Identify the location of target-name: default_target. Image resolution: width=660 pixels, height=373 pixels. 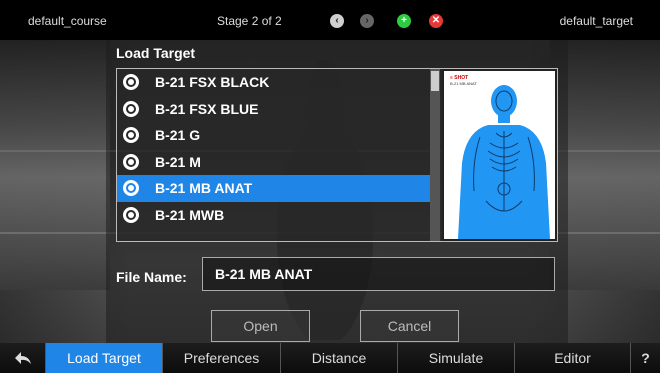
(596, 21).